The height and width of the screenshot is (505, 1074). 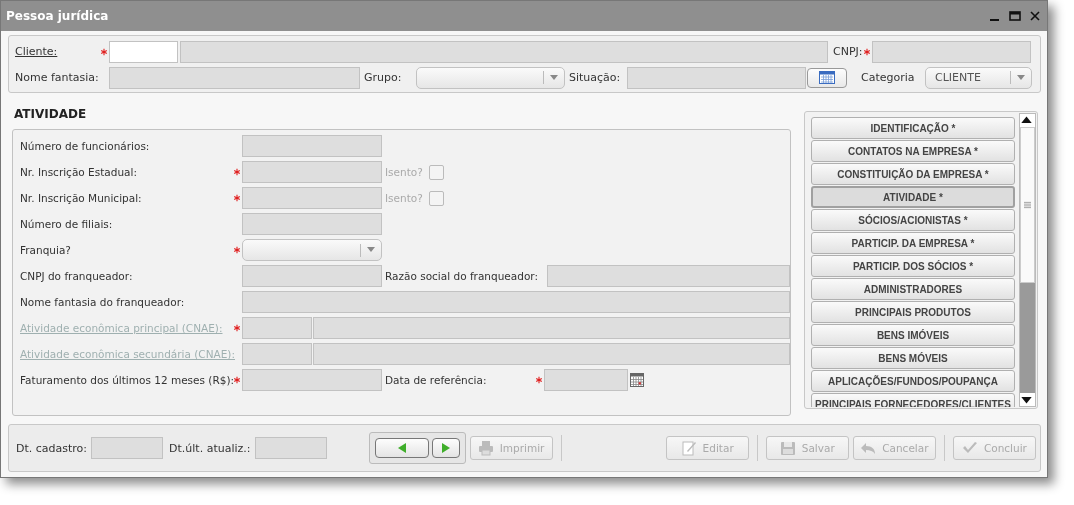 I want to click on field-label: Cliente:, so click(x=57, y=51).